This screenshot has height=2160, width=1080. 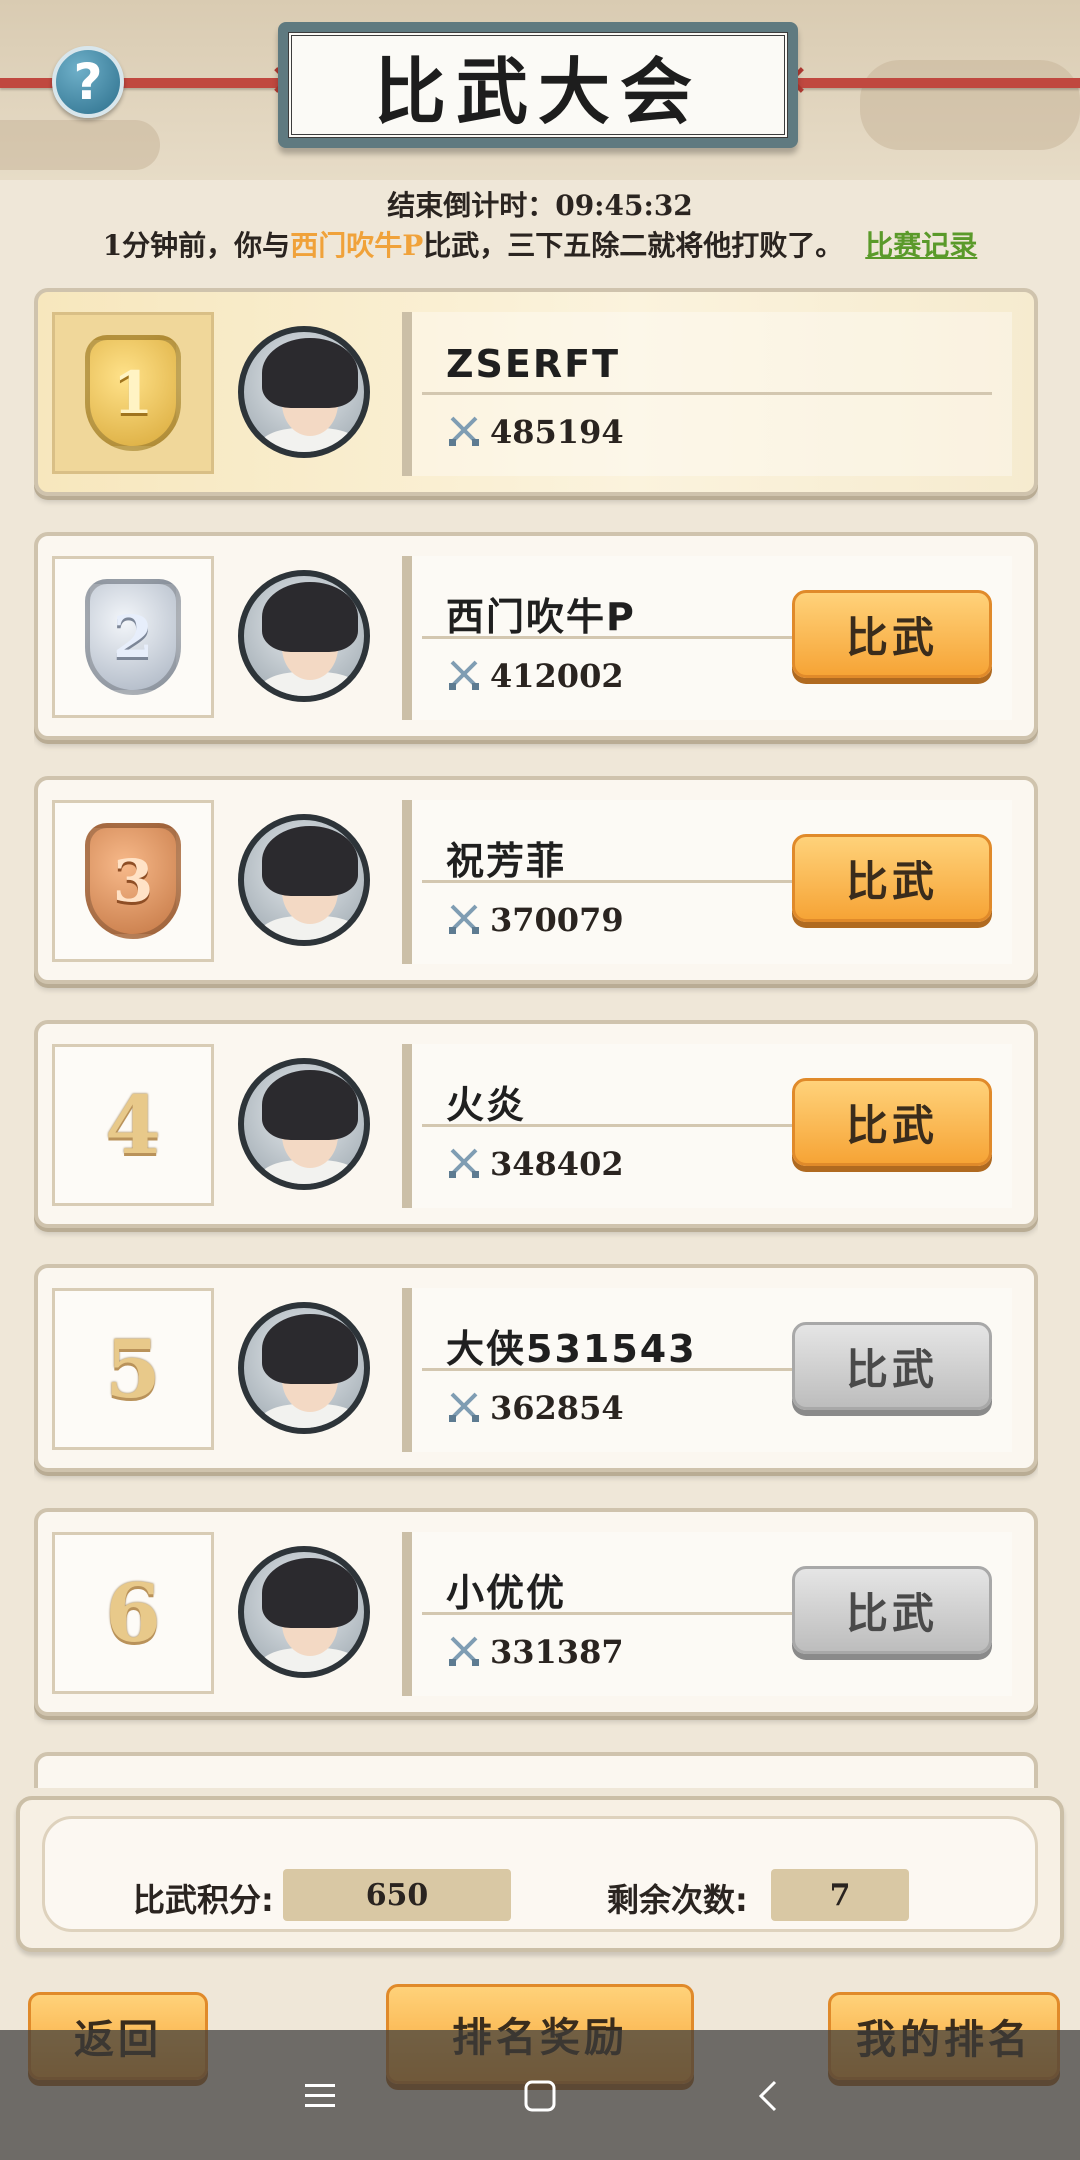 I want to click on player-info: ZSERFT 485194, so click(x=707, y=394).